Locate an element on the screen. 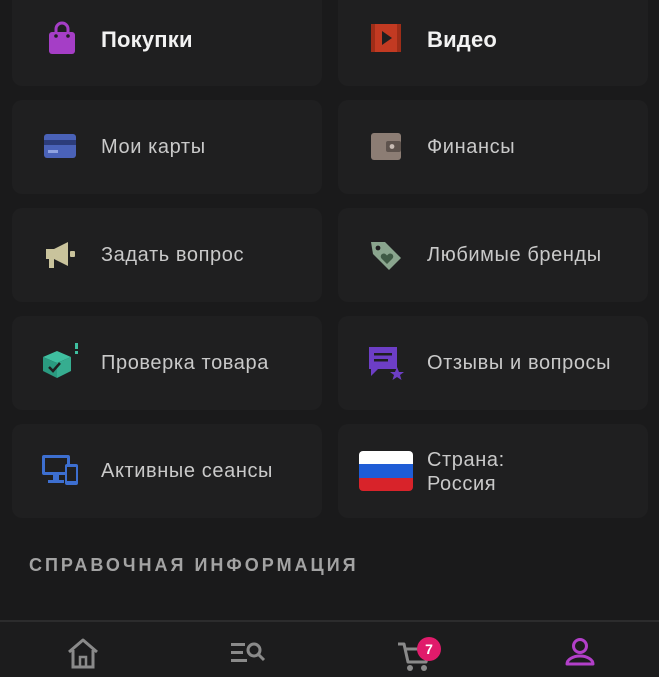 The width and height of the screenshot is (659, 677). menu-item-favorite-brands: Любимые бренды is located at coordinates (493, 255).